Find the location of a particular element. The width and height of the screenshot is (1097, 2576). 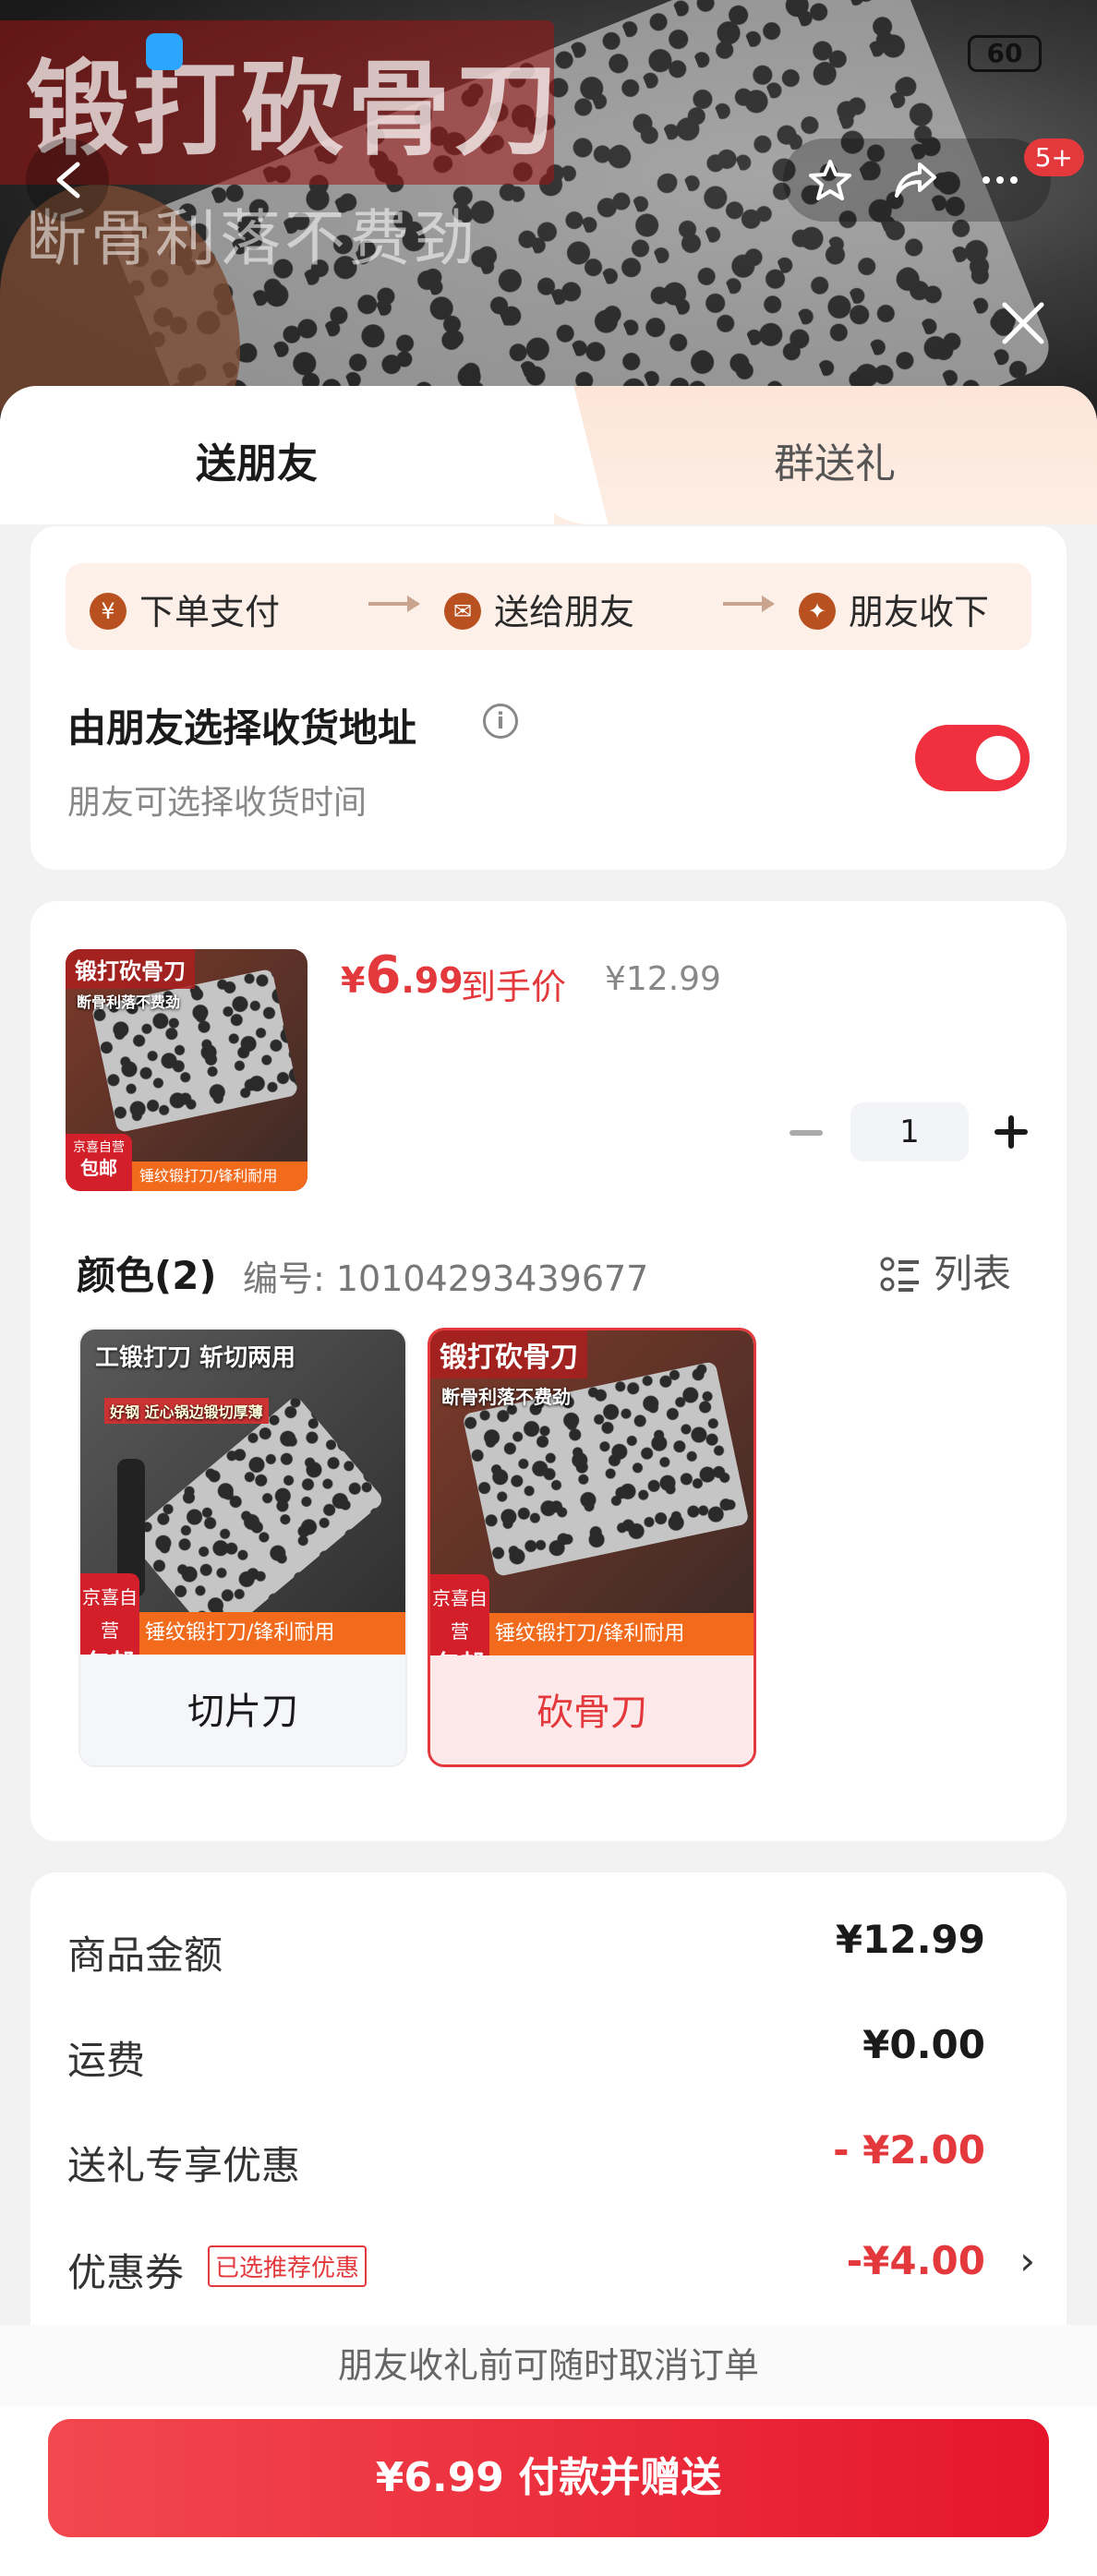

variant-image: 工锻打刀 斩切两用 好钢 近心锅边锻切厚薄 锤纹锻打刀/锋利耐用 京喜自营包邮 is located at coordinates (243, 1504).